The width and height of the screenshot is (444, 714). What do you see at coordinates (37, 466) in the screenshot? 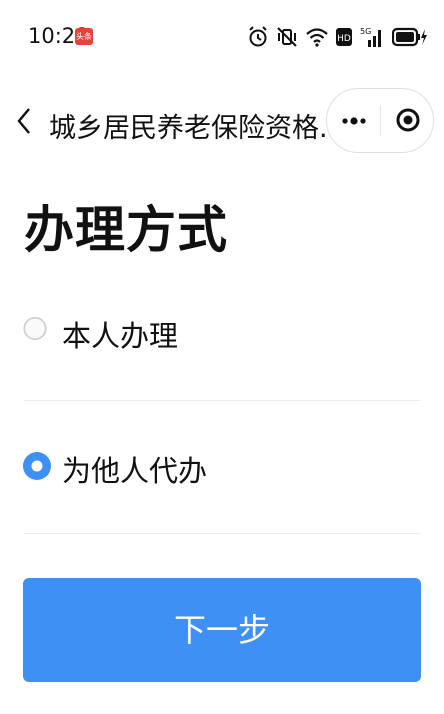
I see `radio-selected-icon` at bounding box center [37, 466].